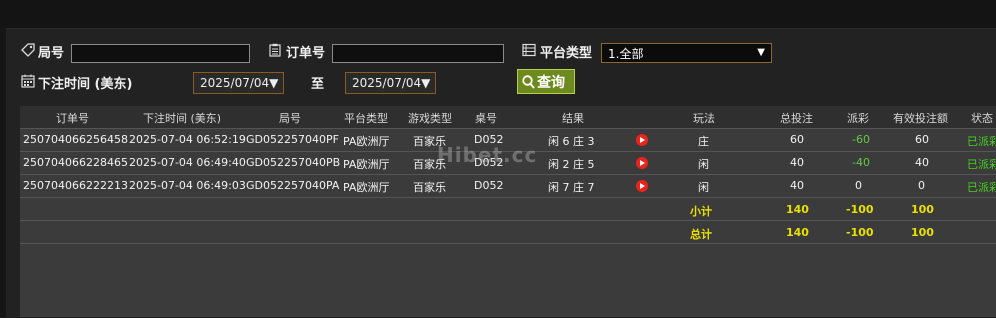 The image size is (996, 318). Describe the element at coordinates (922, 162) in the screenshot. I see `valid-bet: 40` at that location.